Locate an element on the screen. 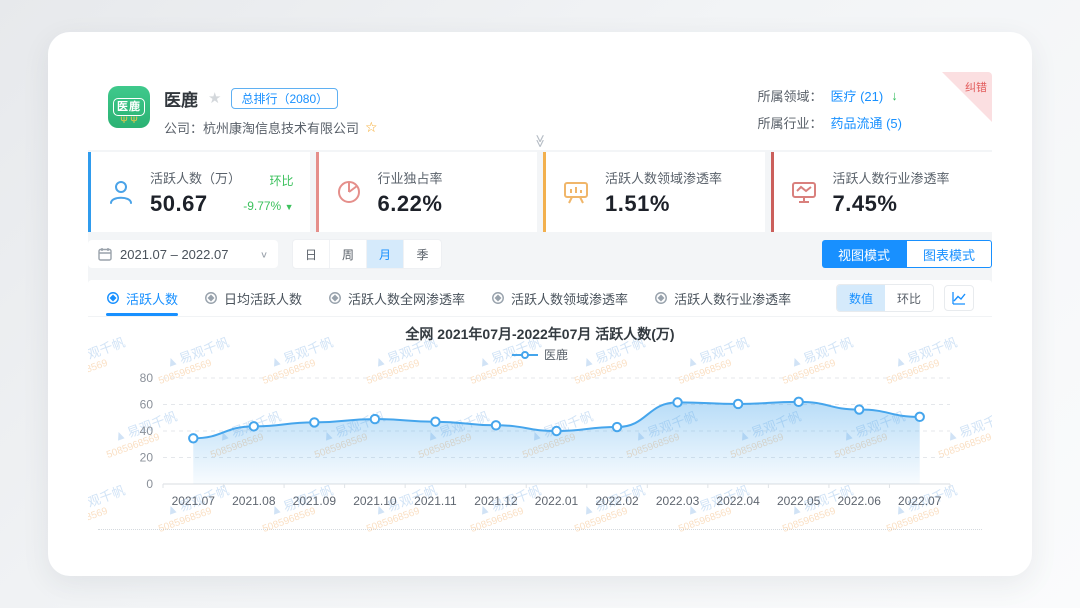 The height and width of the screenshot is (608, 1080). x-axis-label: 2022.05 is located at coordinates (799, 501).